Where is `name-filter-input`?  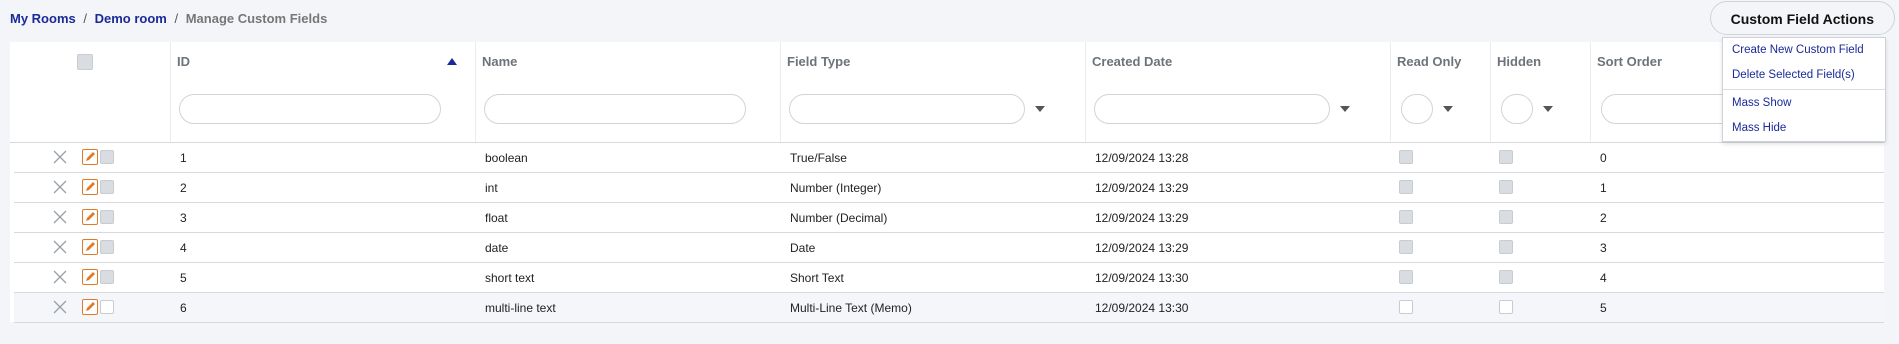
name-filter-input is located at coordinates (615, 109).